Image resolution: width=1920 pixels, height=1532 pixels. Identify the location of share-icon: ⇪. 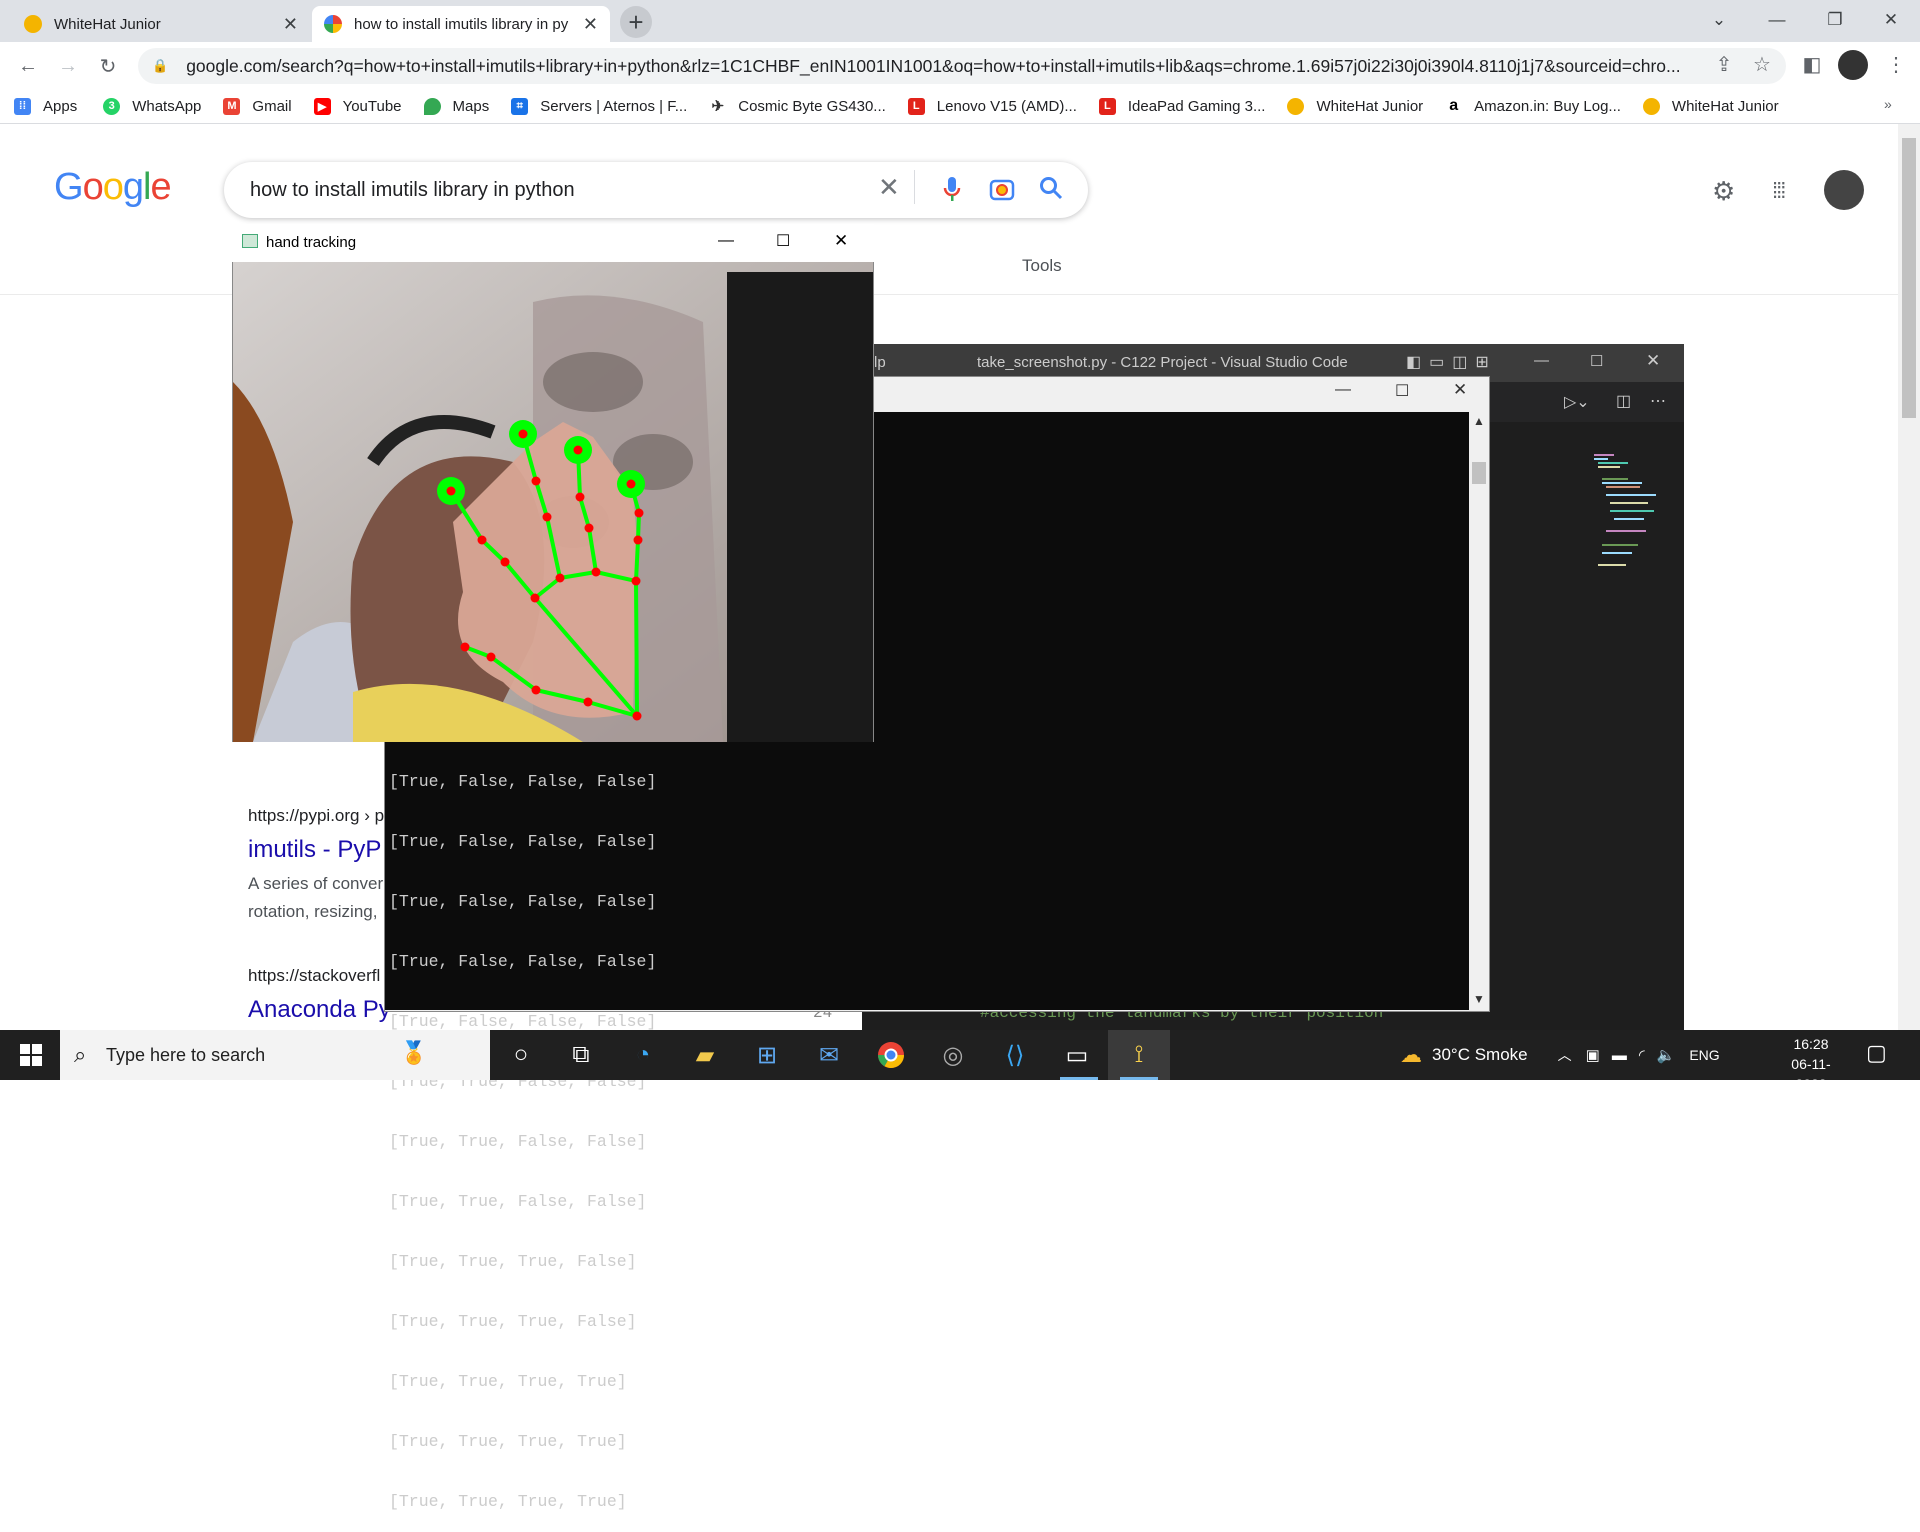
(1724, 64).